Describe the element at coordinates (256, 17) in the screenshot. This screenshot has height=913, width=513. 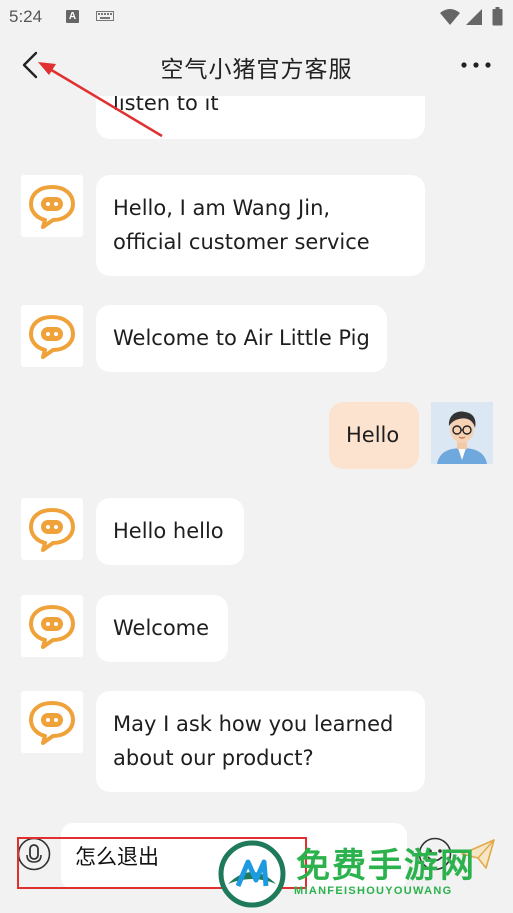
I see `status-bar: 5:24 A` at that location.